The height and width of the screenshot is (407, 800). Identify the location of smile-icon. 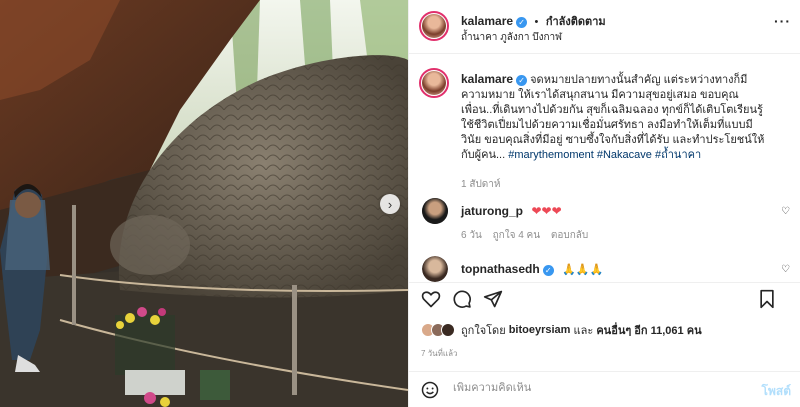
(430, 390).